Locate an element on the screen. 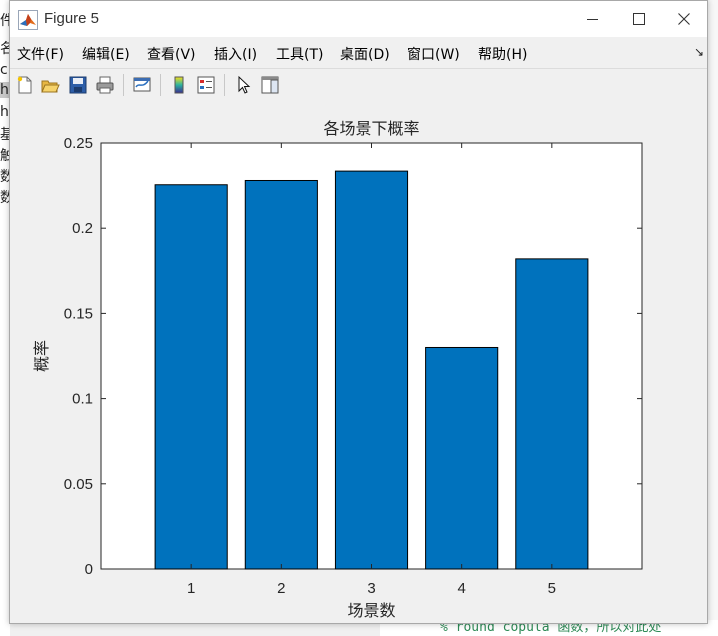 This screenshot has width=718, height=636. y-tick-label: 0.25 is located at coordinates (78, 143).